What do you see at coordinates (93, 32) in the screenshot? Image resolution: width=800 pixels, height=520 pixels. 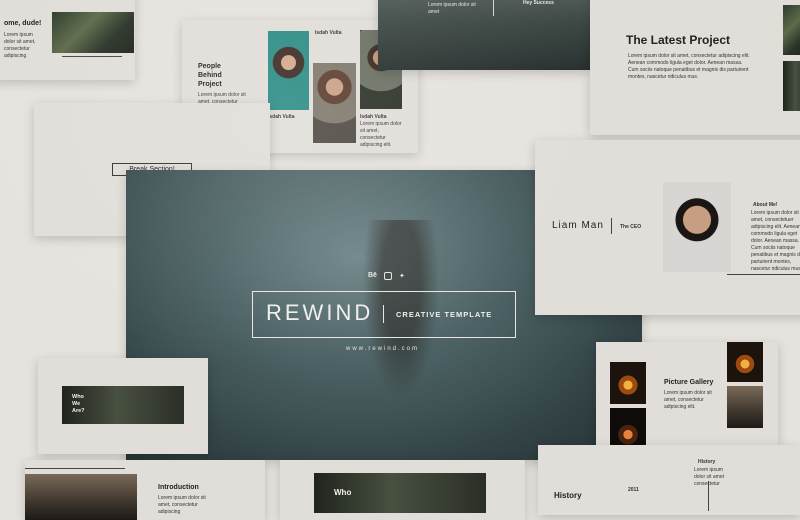 I see `welcome-photo` at bounding box center [93, 32].